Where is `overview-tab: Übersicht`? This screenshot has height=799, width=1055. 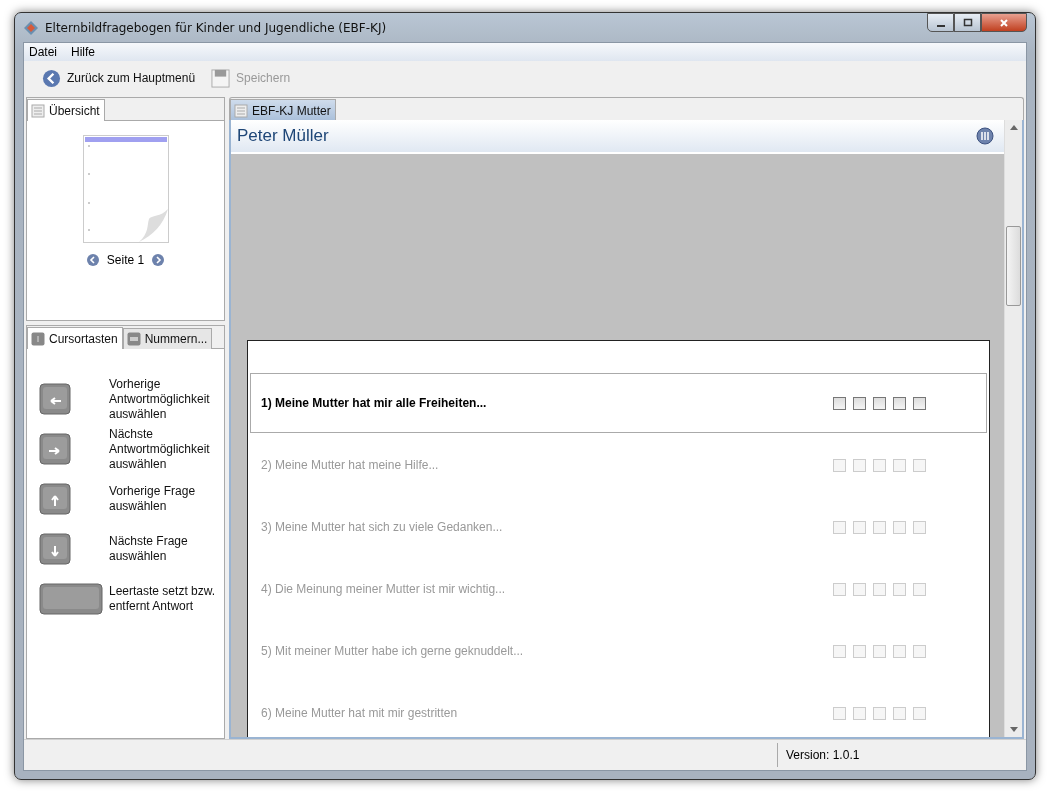 overview-tab: Übersicht is located at coordinates (66, 110).